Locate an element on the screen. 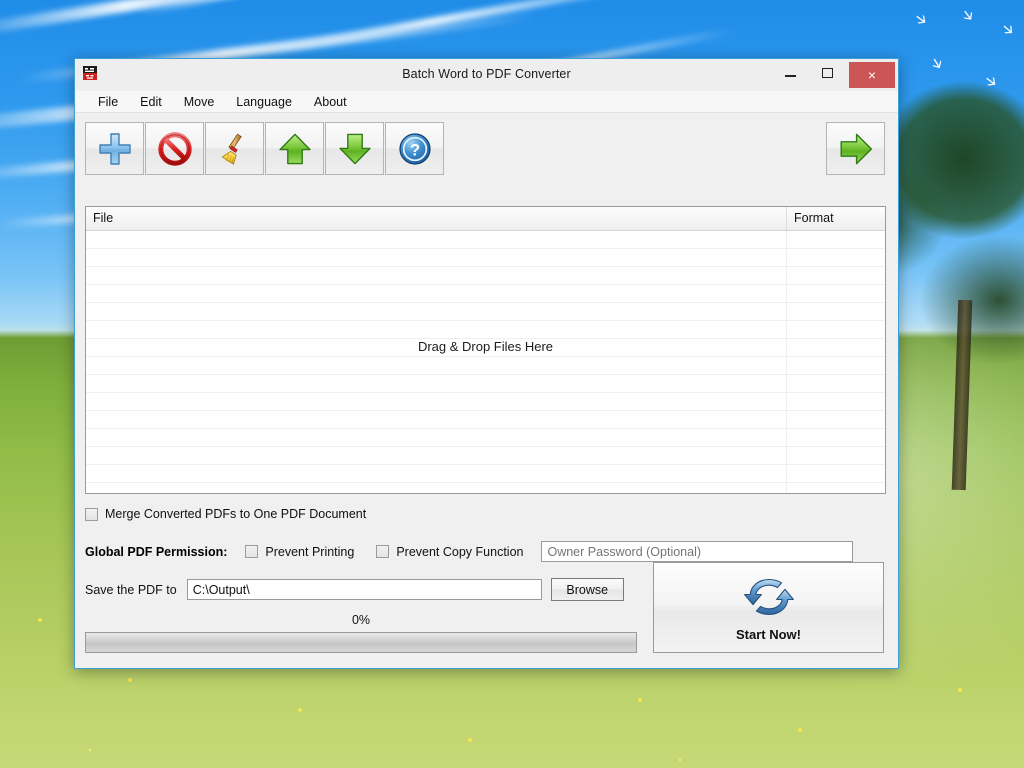 This screenshot has height=768, width=1024. minimize-icon is located at coordinates (790, 76).